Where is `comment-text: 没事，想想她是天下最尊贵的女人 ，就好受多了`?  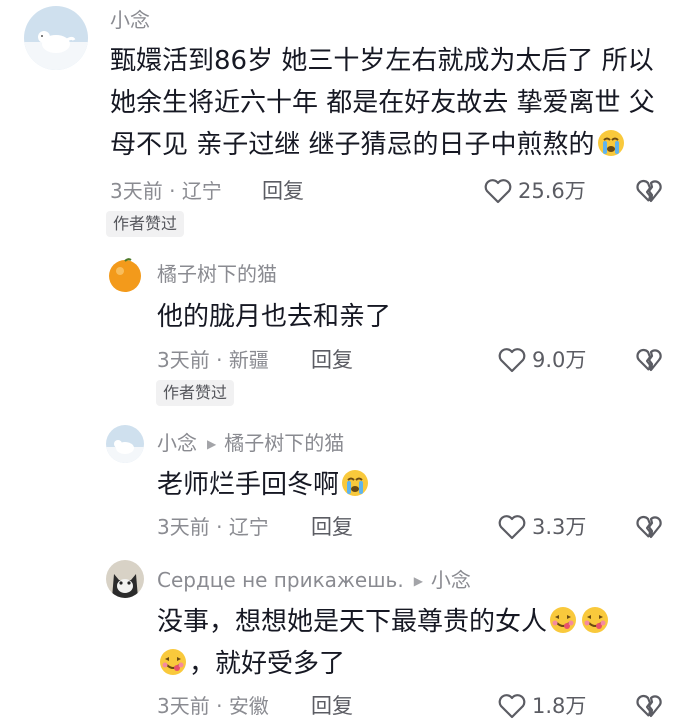
comment-text: 没事，想想她是天下最尊贵的女人 ，就好受多了 is located at coordinates (384, 643).